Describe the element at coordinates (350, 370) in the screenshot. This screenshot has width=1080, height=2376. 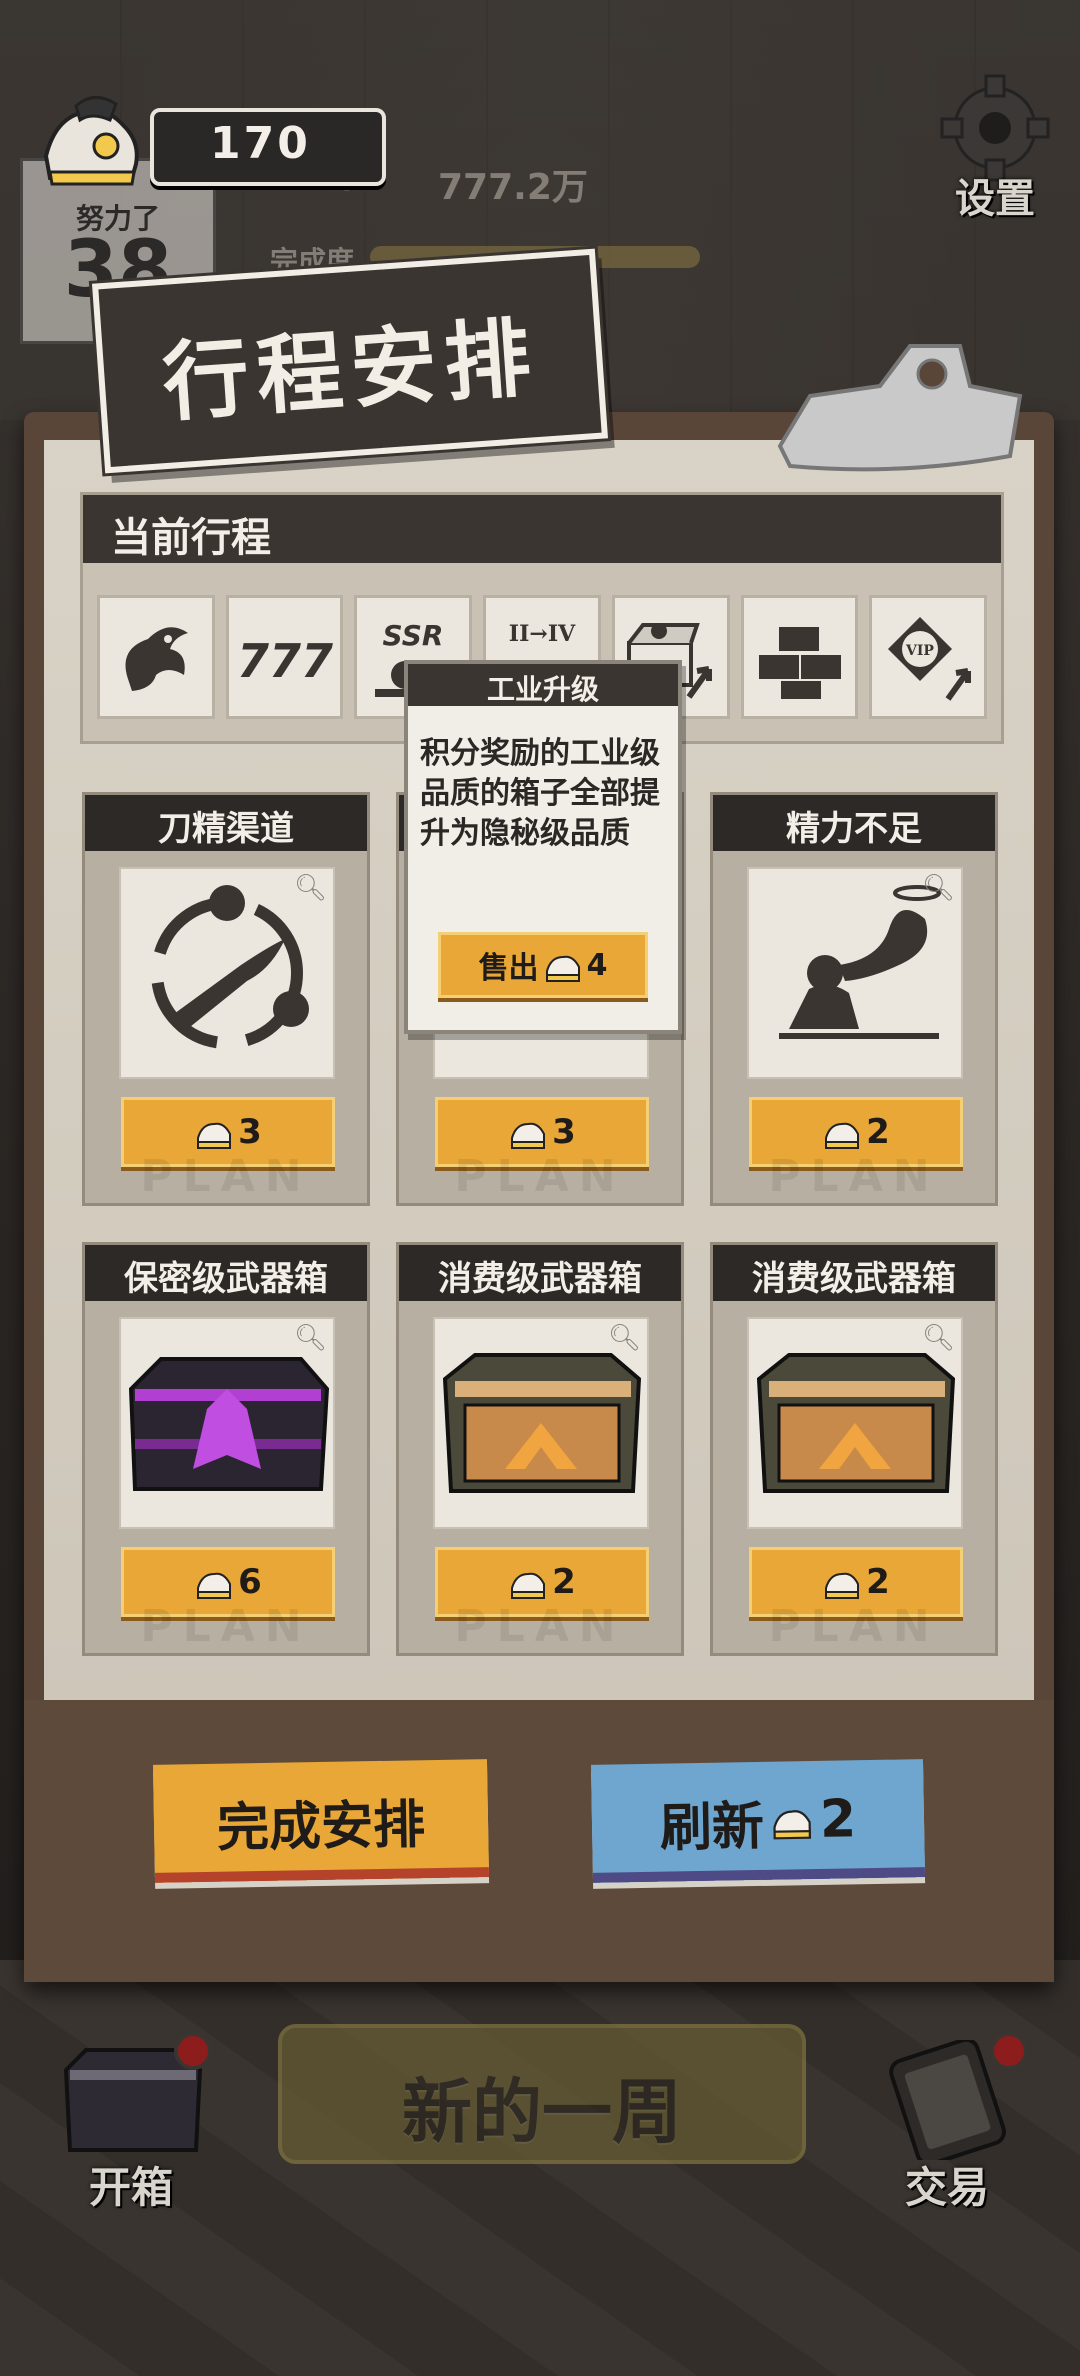
I see `page-title: 行程安排` at that location.